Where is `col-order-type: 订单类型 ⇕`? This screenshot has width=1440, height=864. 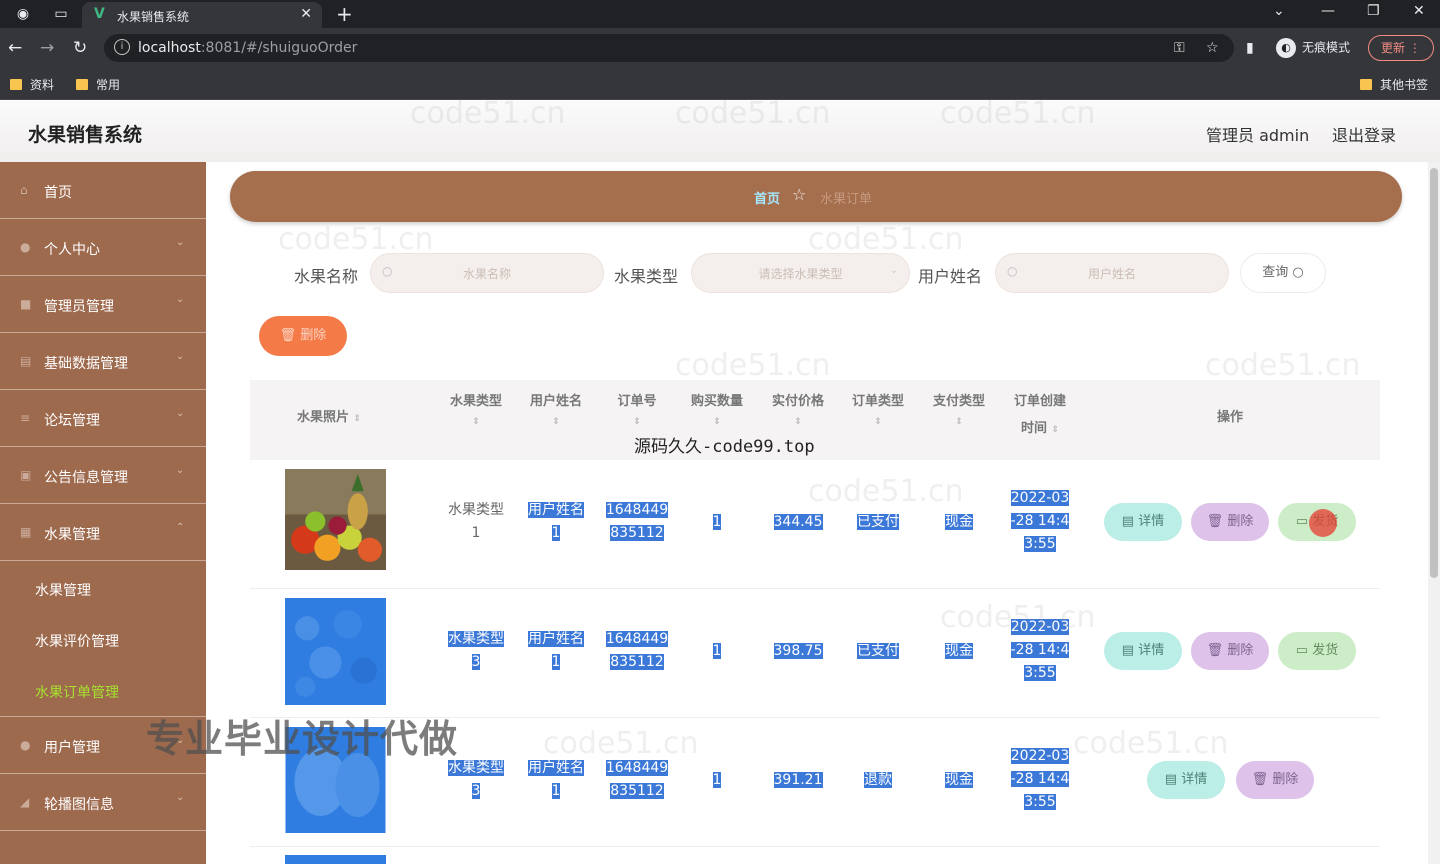 col-order-type: 订单类型 ⇕ is located at coordinates (878, 408).